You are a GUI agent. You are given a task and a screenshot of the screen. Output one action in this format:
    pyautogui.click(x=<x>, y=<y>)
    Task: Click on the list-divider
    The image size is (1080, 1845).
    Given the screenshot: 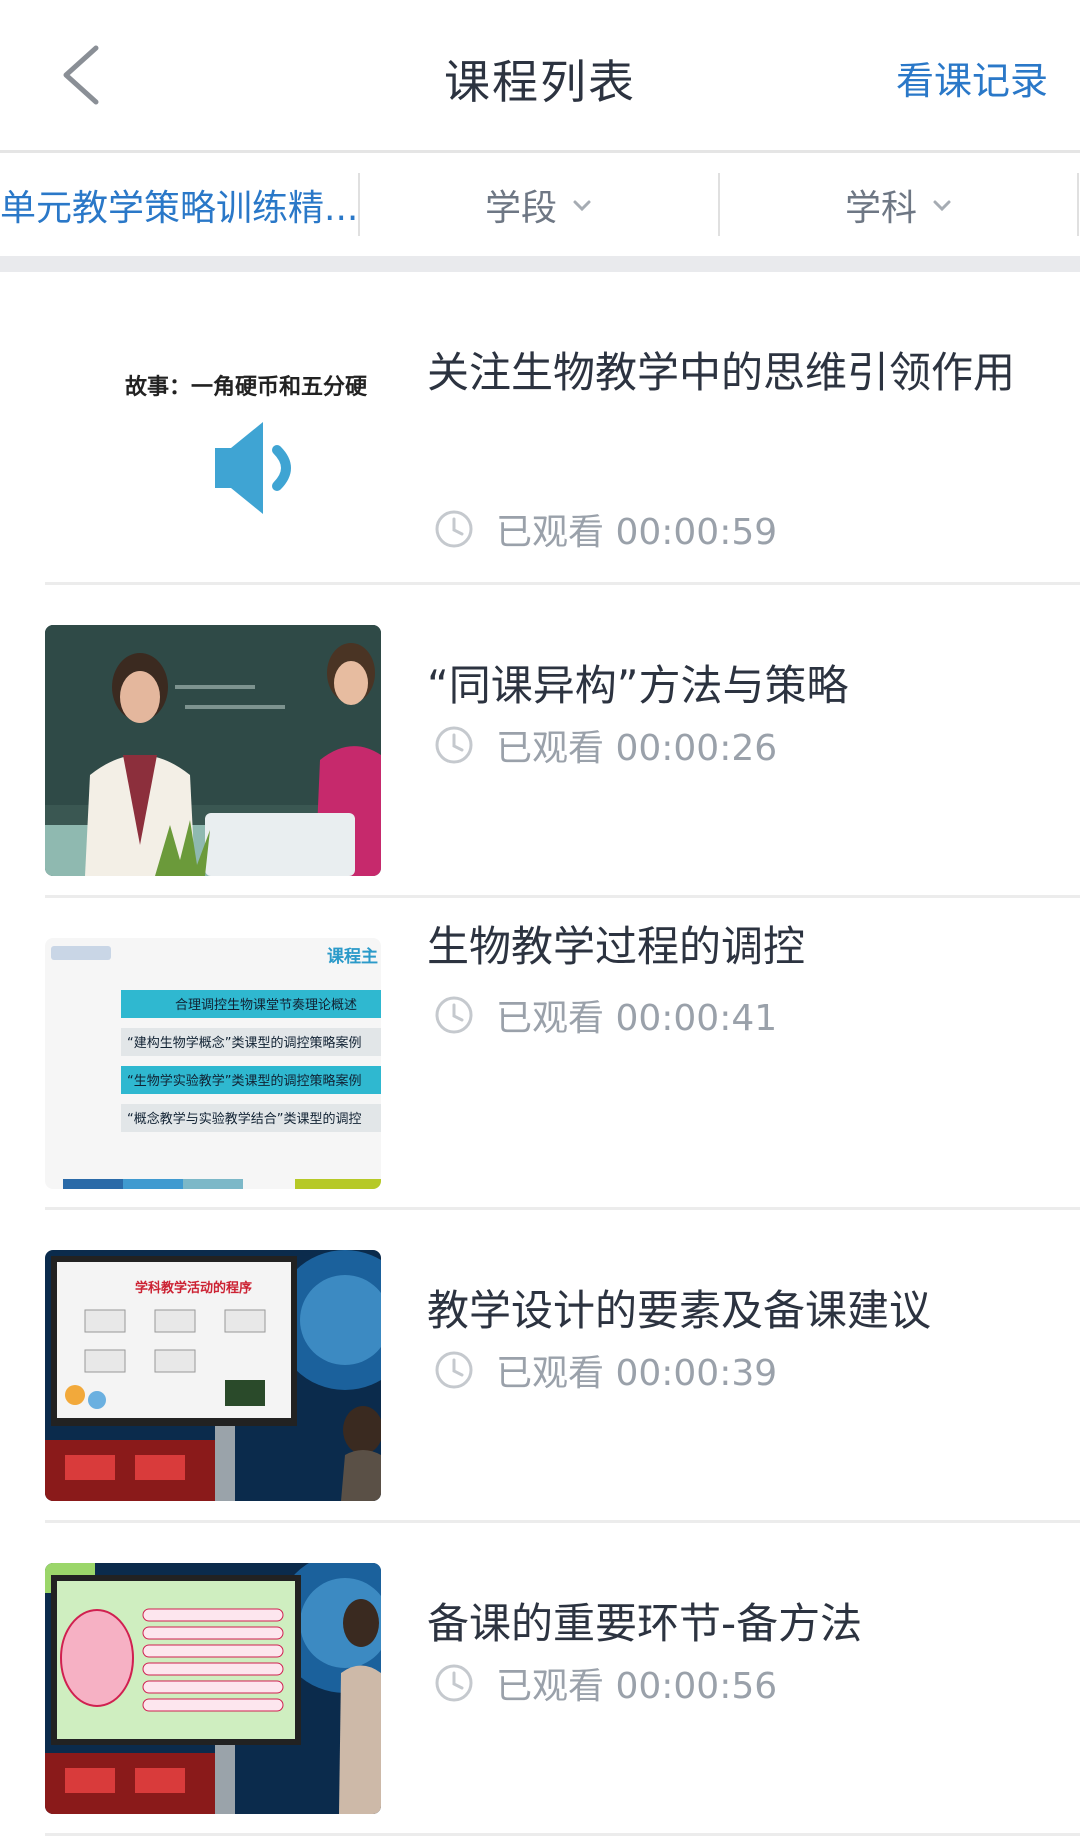 What is the action you would take?
    pyautogui.click(x=562, y=1834)
    